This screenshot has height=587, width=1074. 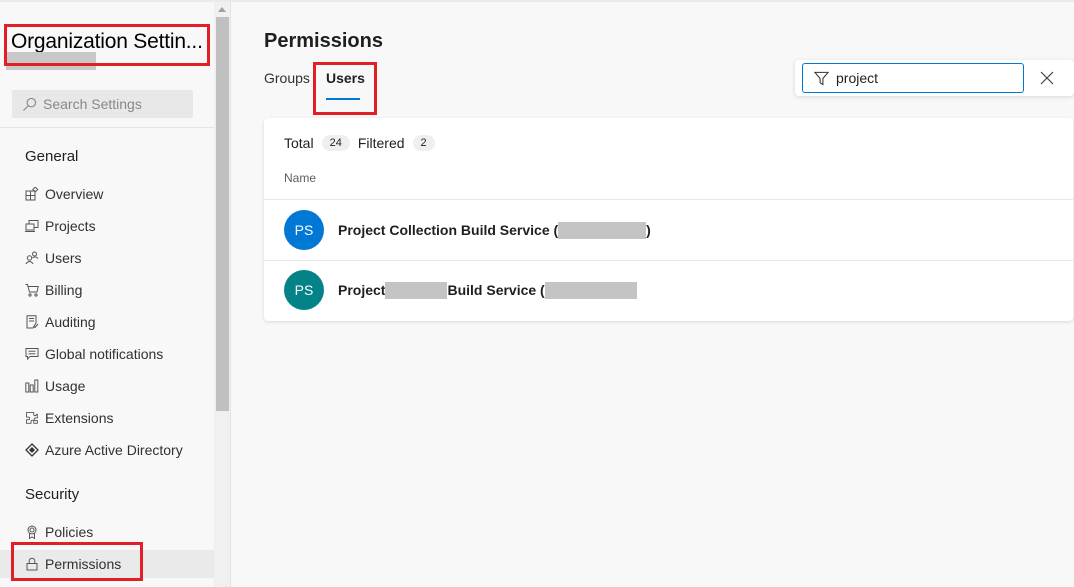 I want to click on total-count-badge: 24, so click(x=335, y=143).